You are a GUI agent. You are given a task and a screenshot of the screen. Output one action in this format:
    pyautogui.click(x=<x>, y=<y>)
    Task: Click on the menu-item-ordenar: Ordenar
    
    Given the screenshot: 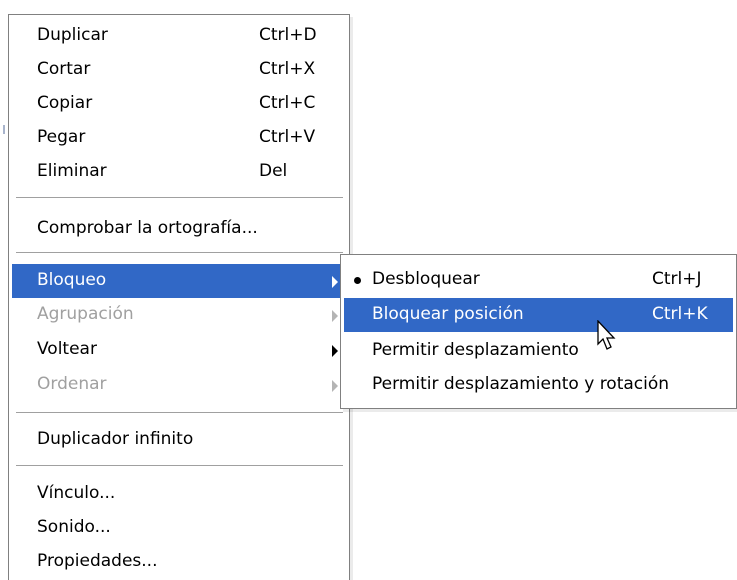 What is the action you would take?
    pyautogui.click(x=179, y=385)
    